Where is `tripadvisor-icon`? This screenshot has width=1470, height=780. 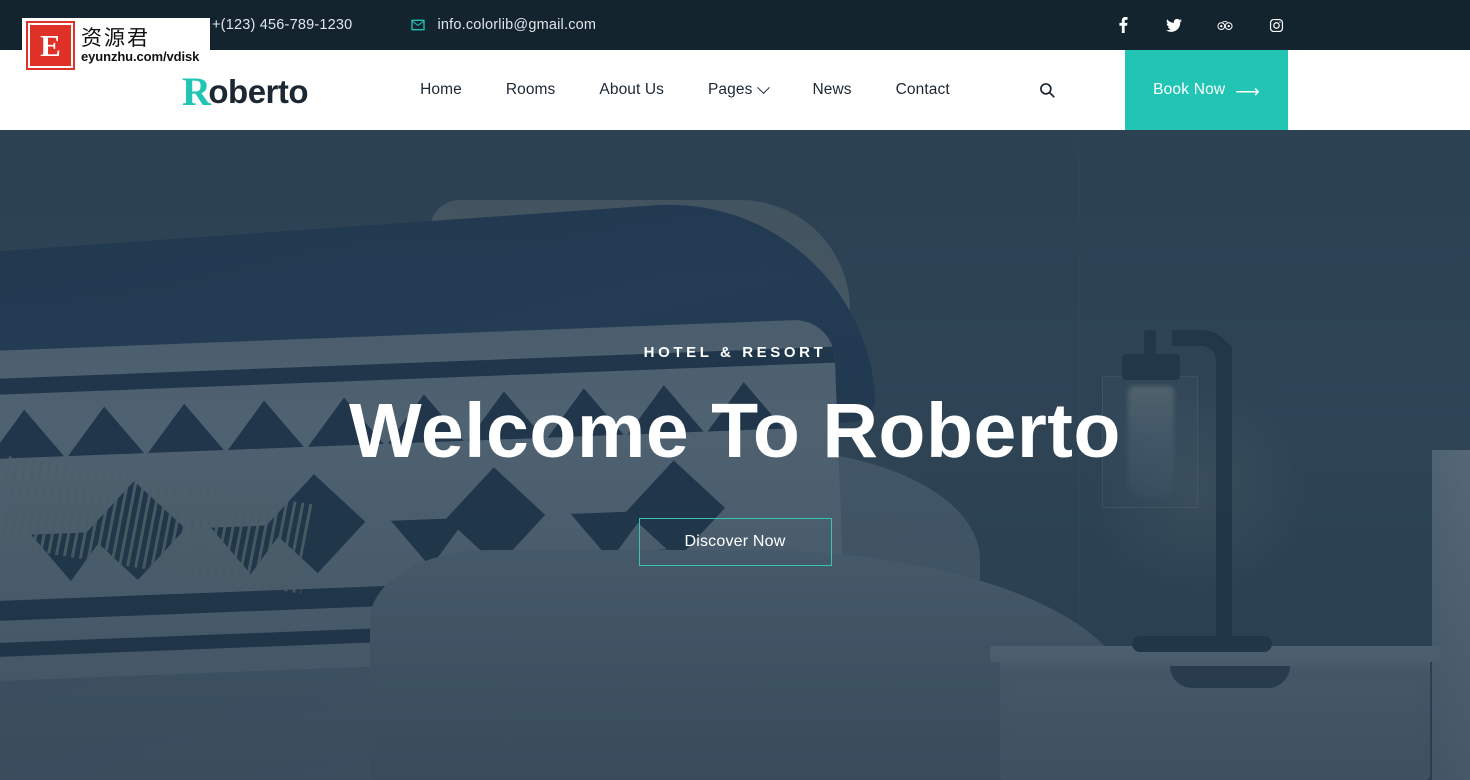 tripadvisor-icon is located at coordinates (1225, 25).